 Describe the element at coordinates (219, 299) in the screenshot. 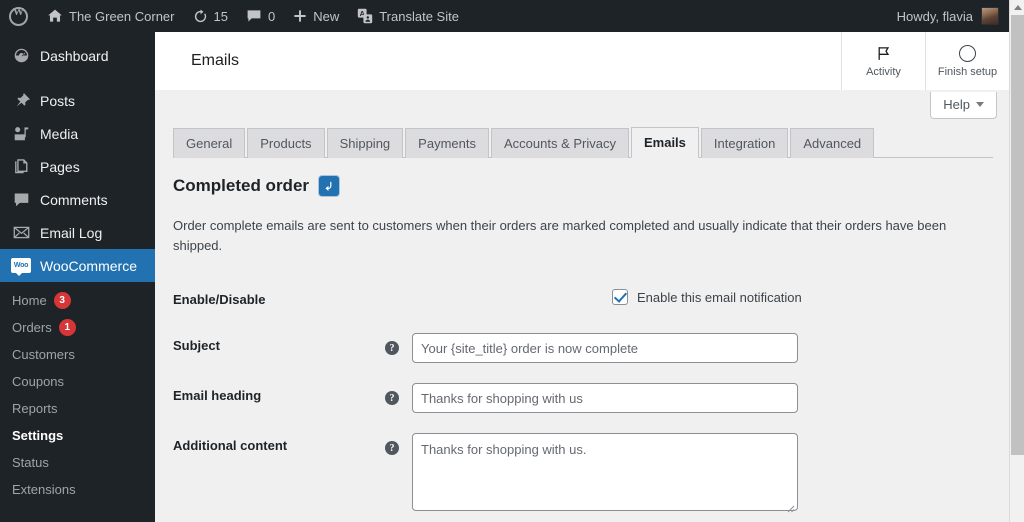

I see `enable-disable-label: Enable/Disable` at that location.